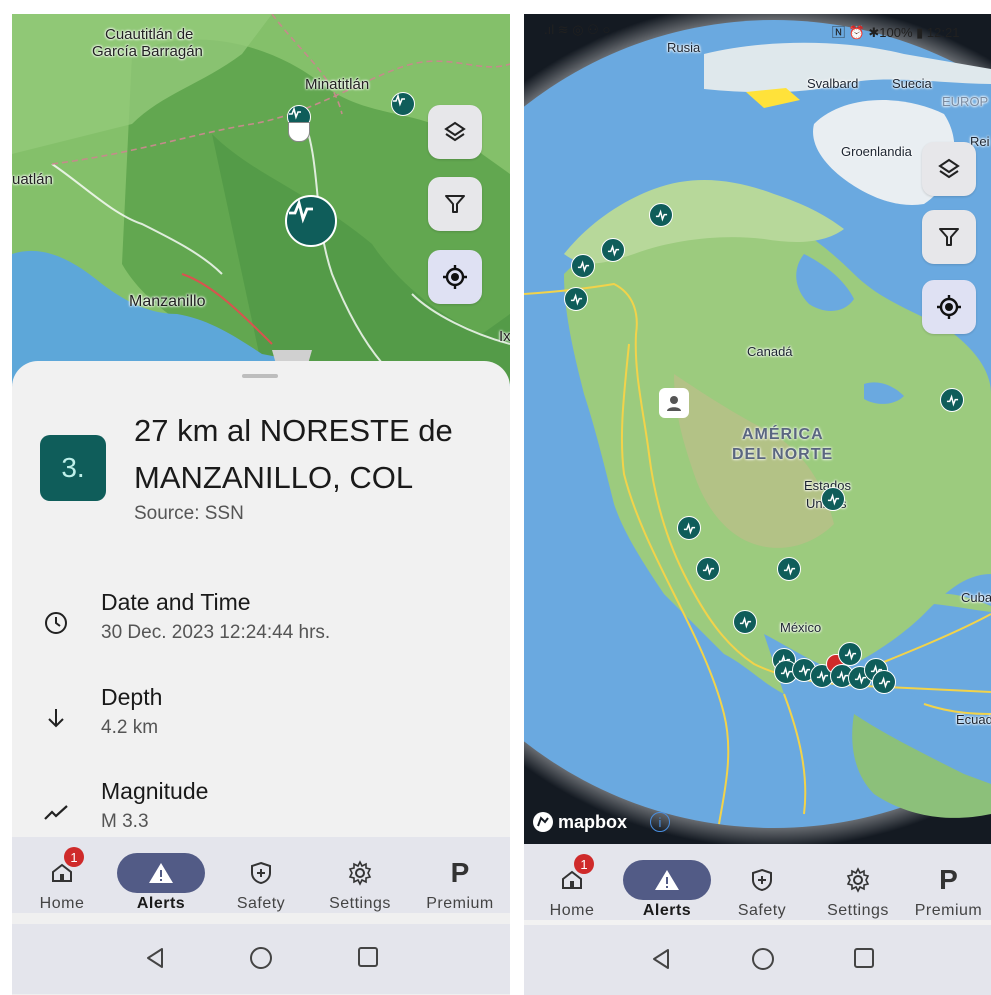  What do you see at coordinates (261, 619) in the screenshot?
I see `info-row-date-time: Date and Time 30 Dec. 2023 12:24:44 hrs.` at bounding box center [261, 619].